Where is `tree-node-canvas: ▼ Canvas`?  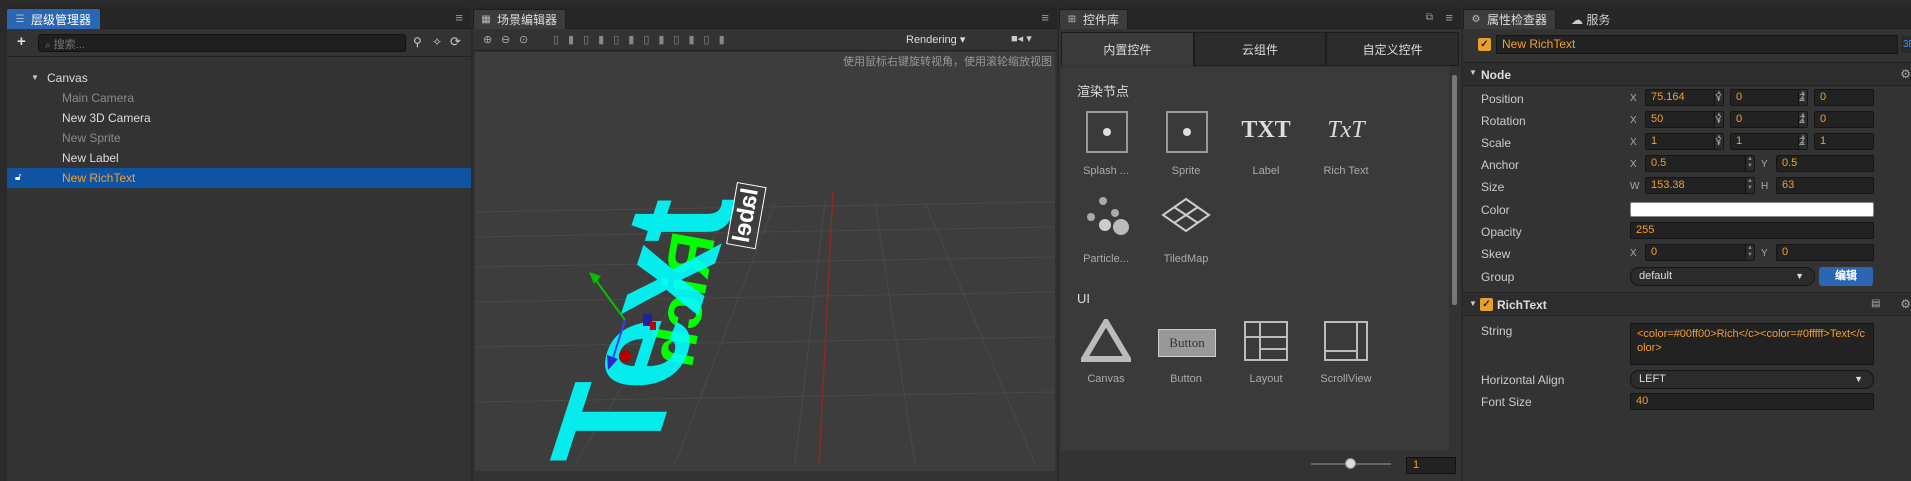
tree-node-canvas: ▼ Canvas is located at coordinates (239, 78).